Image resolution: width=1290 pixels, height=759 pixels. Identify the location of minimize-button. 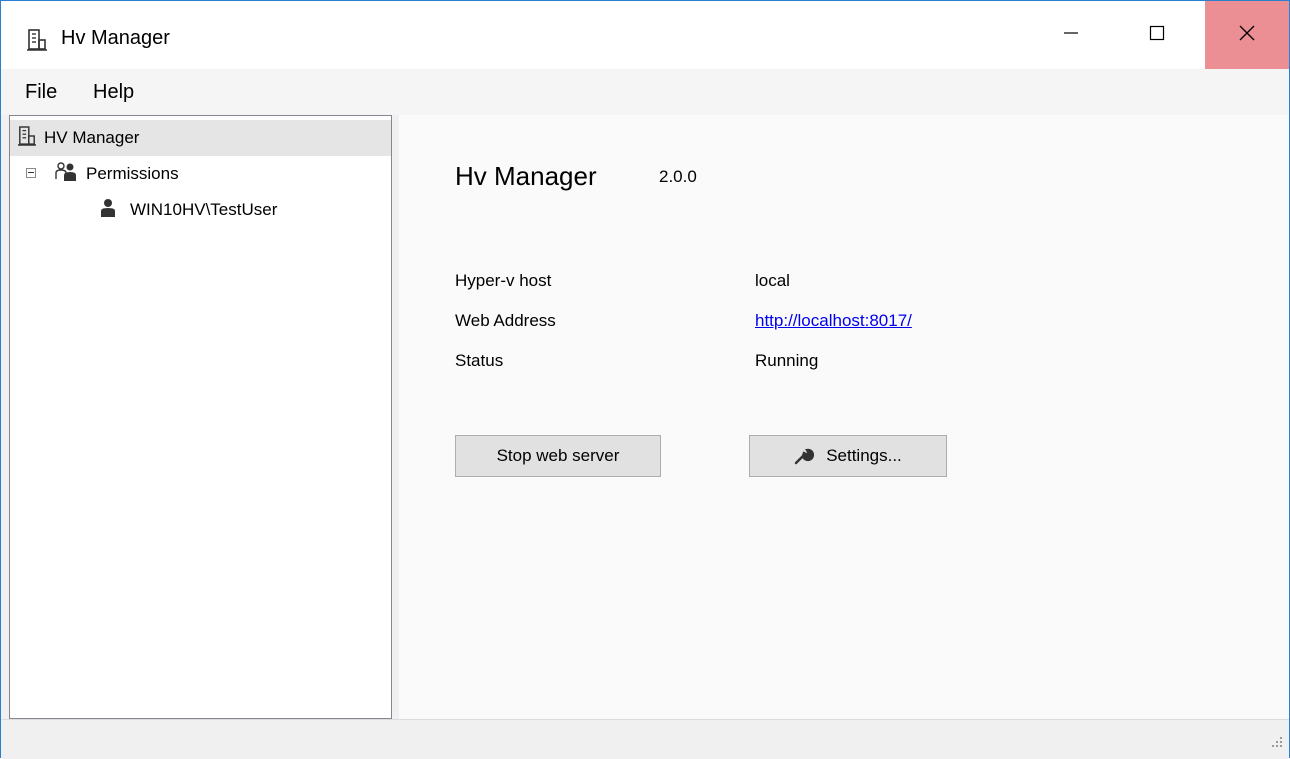
(1071, 35).